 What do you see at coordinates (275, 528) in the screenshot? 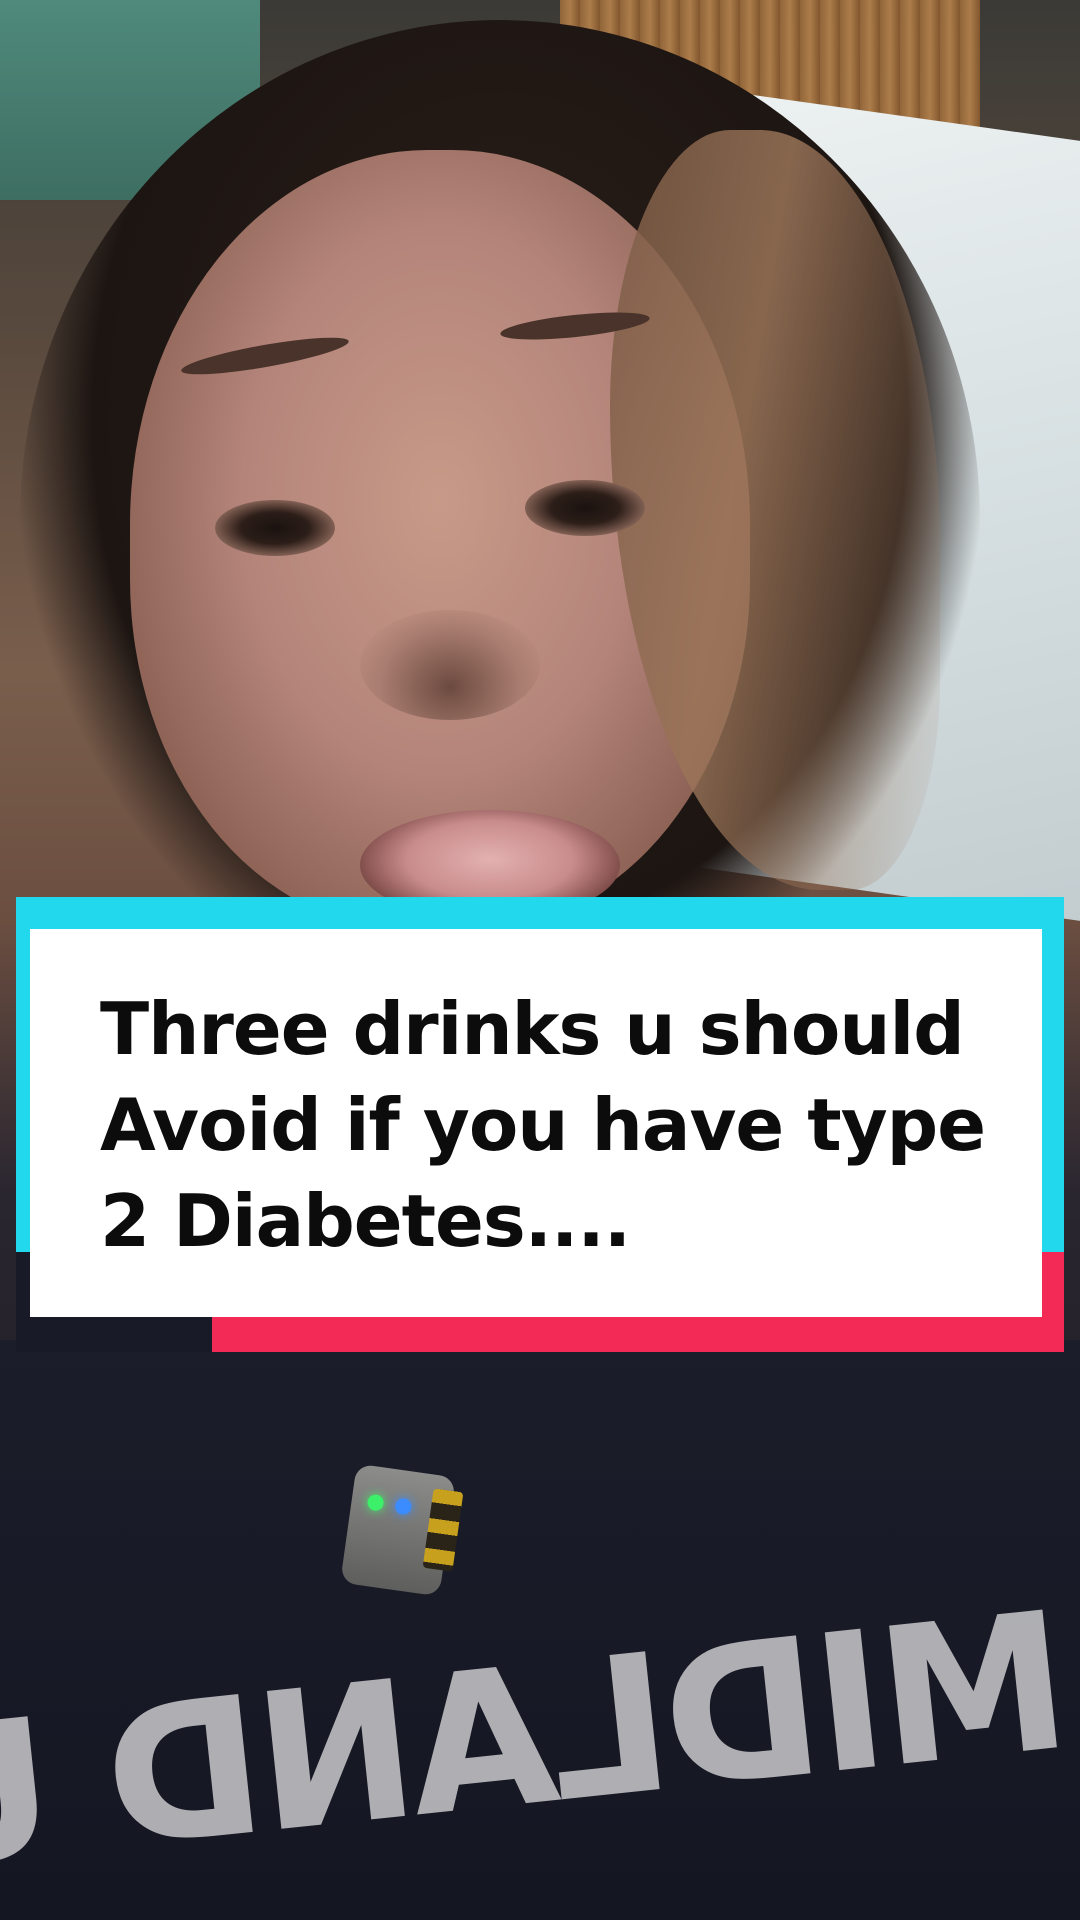
I see `left-eye` at bounding box center [275, 528].